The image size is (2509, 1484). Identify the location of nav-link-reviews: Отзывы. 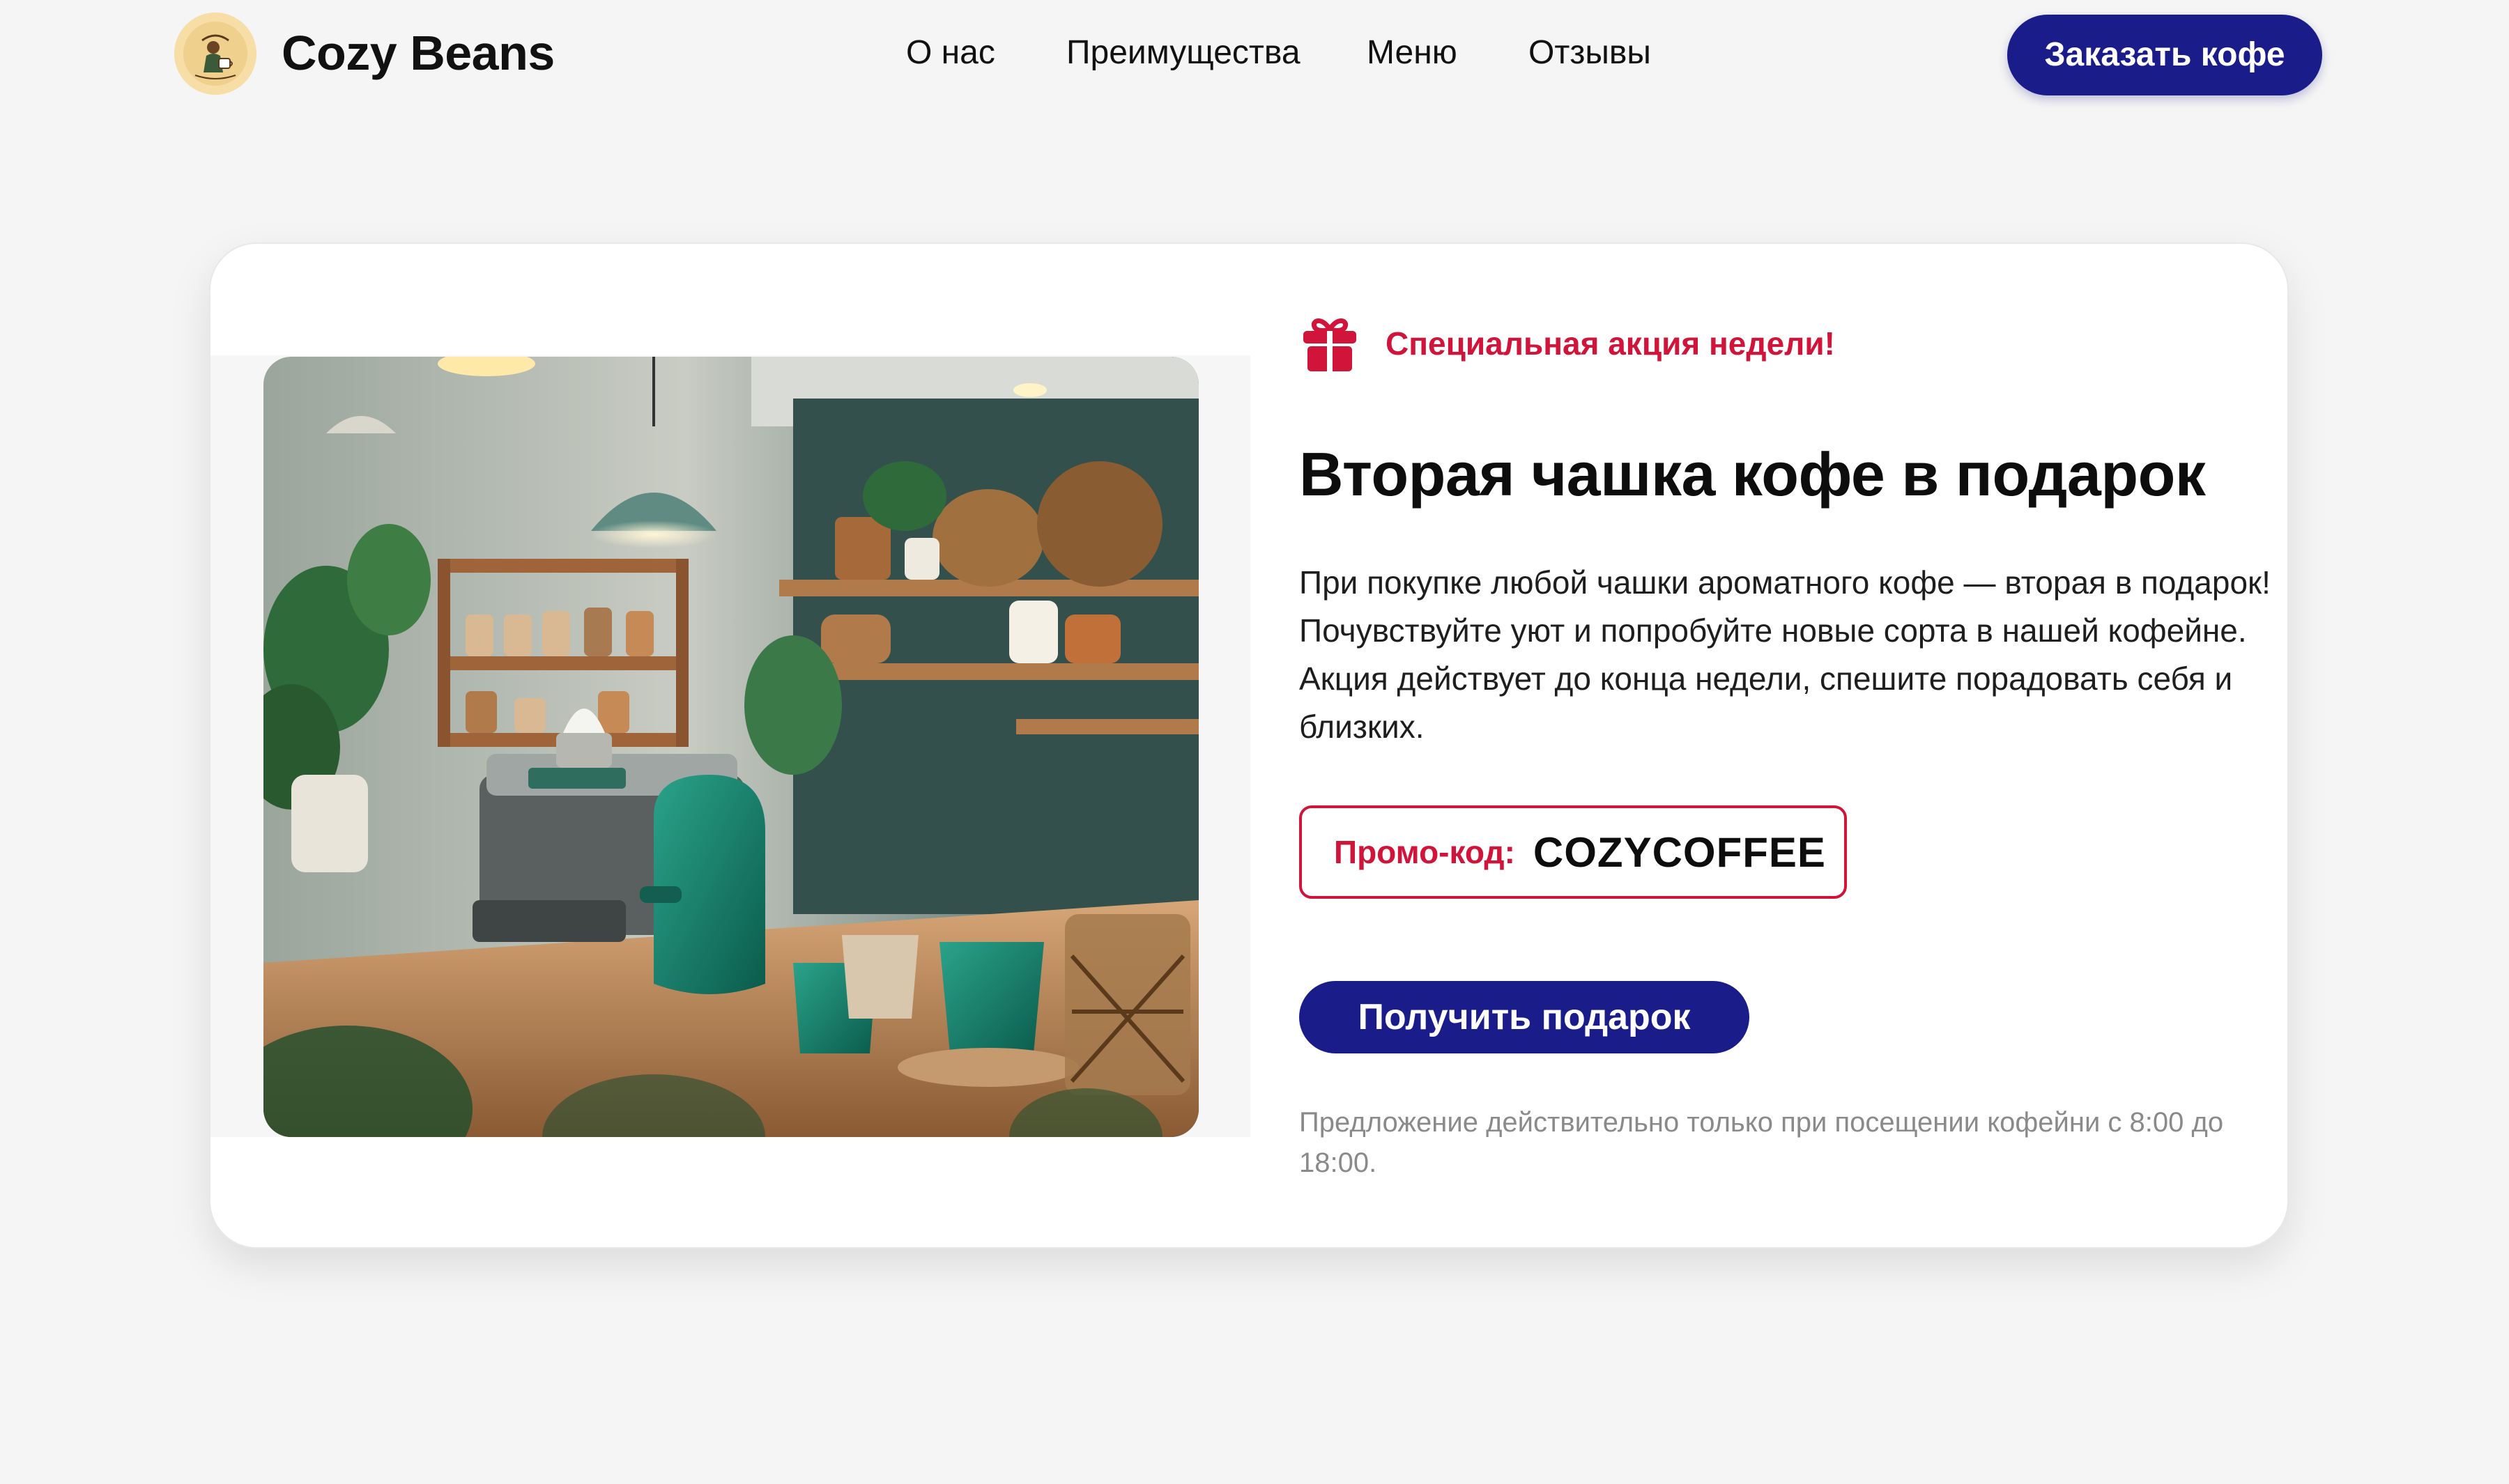
(1589, 52).